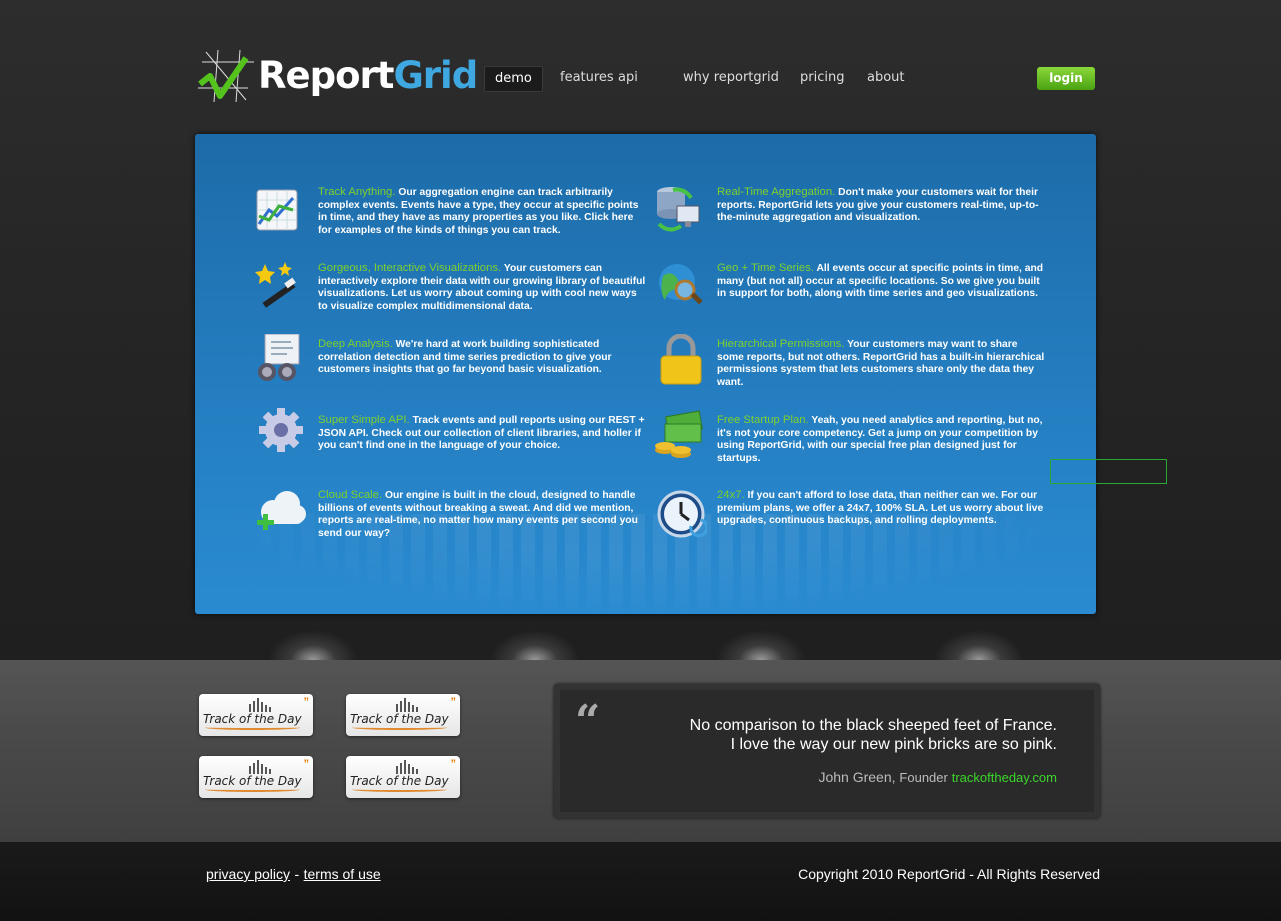  I want to click on author-name: John Green,, so click(857, 777).